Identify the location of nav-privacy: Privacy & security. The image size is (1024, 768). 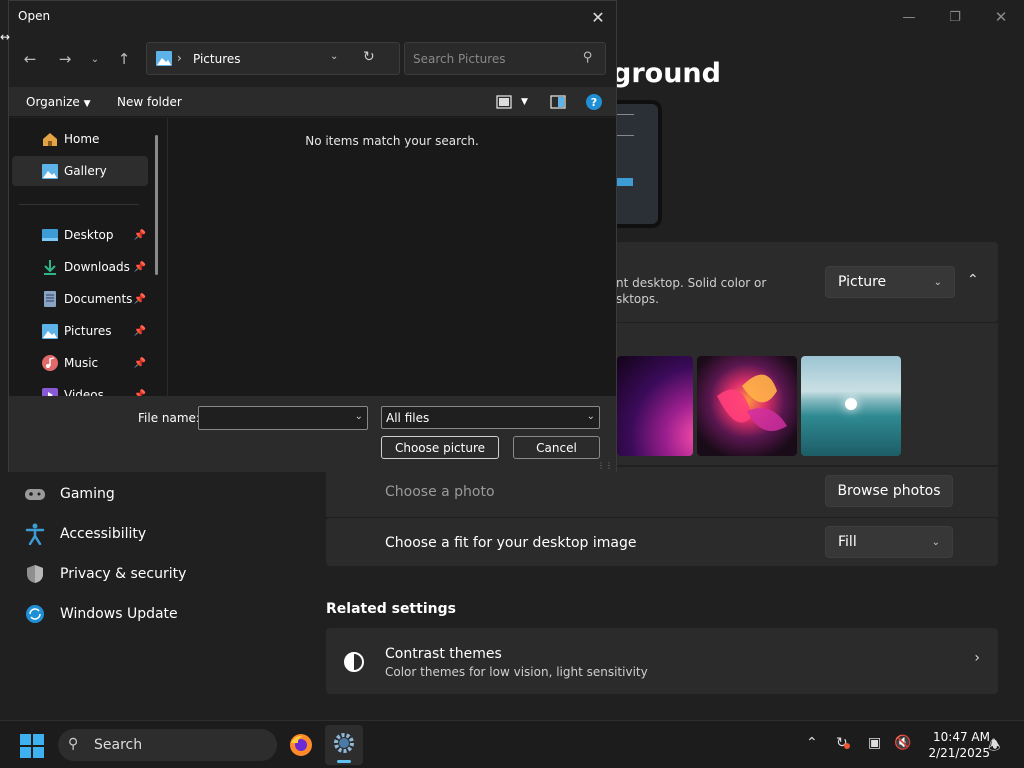
(105, 574).